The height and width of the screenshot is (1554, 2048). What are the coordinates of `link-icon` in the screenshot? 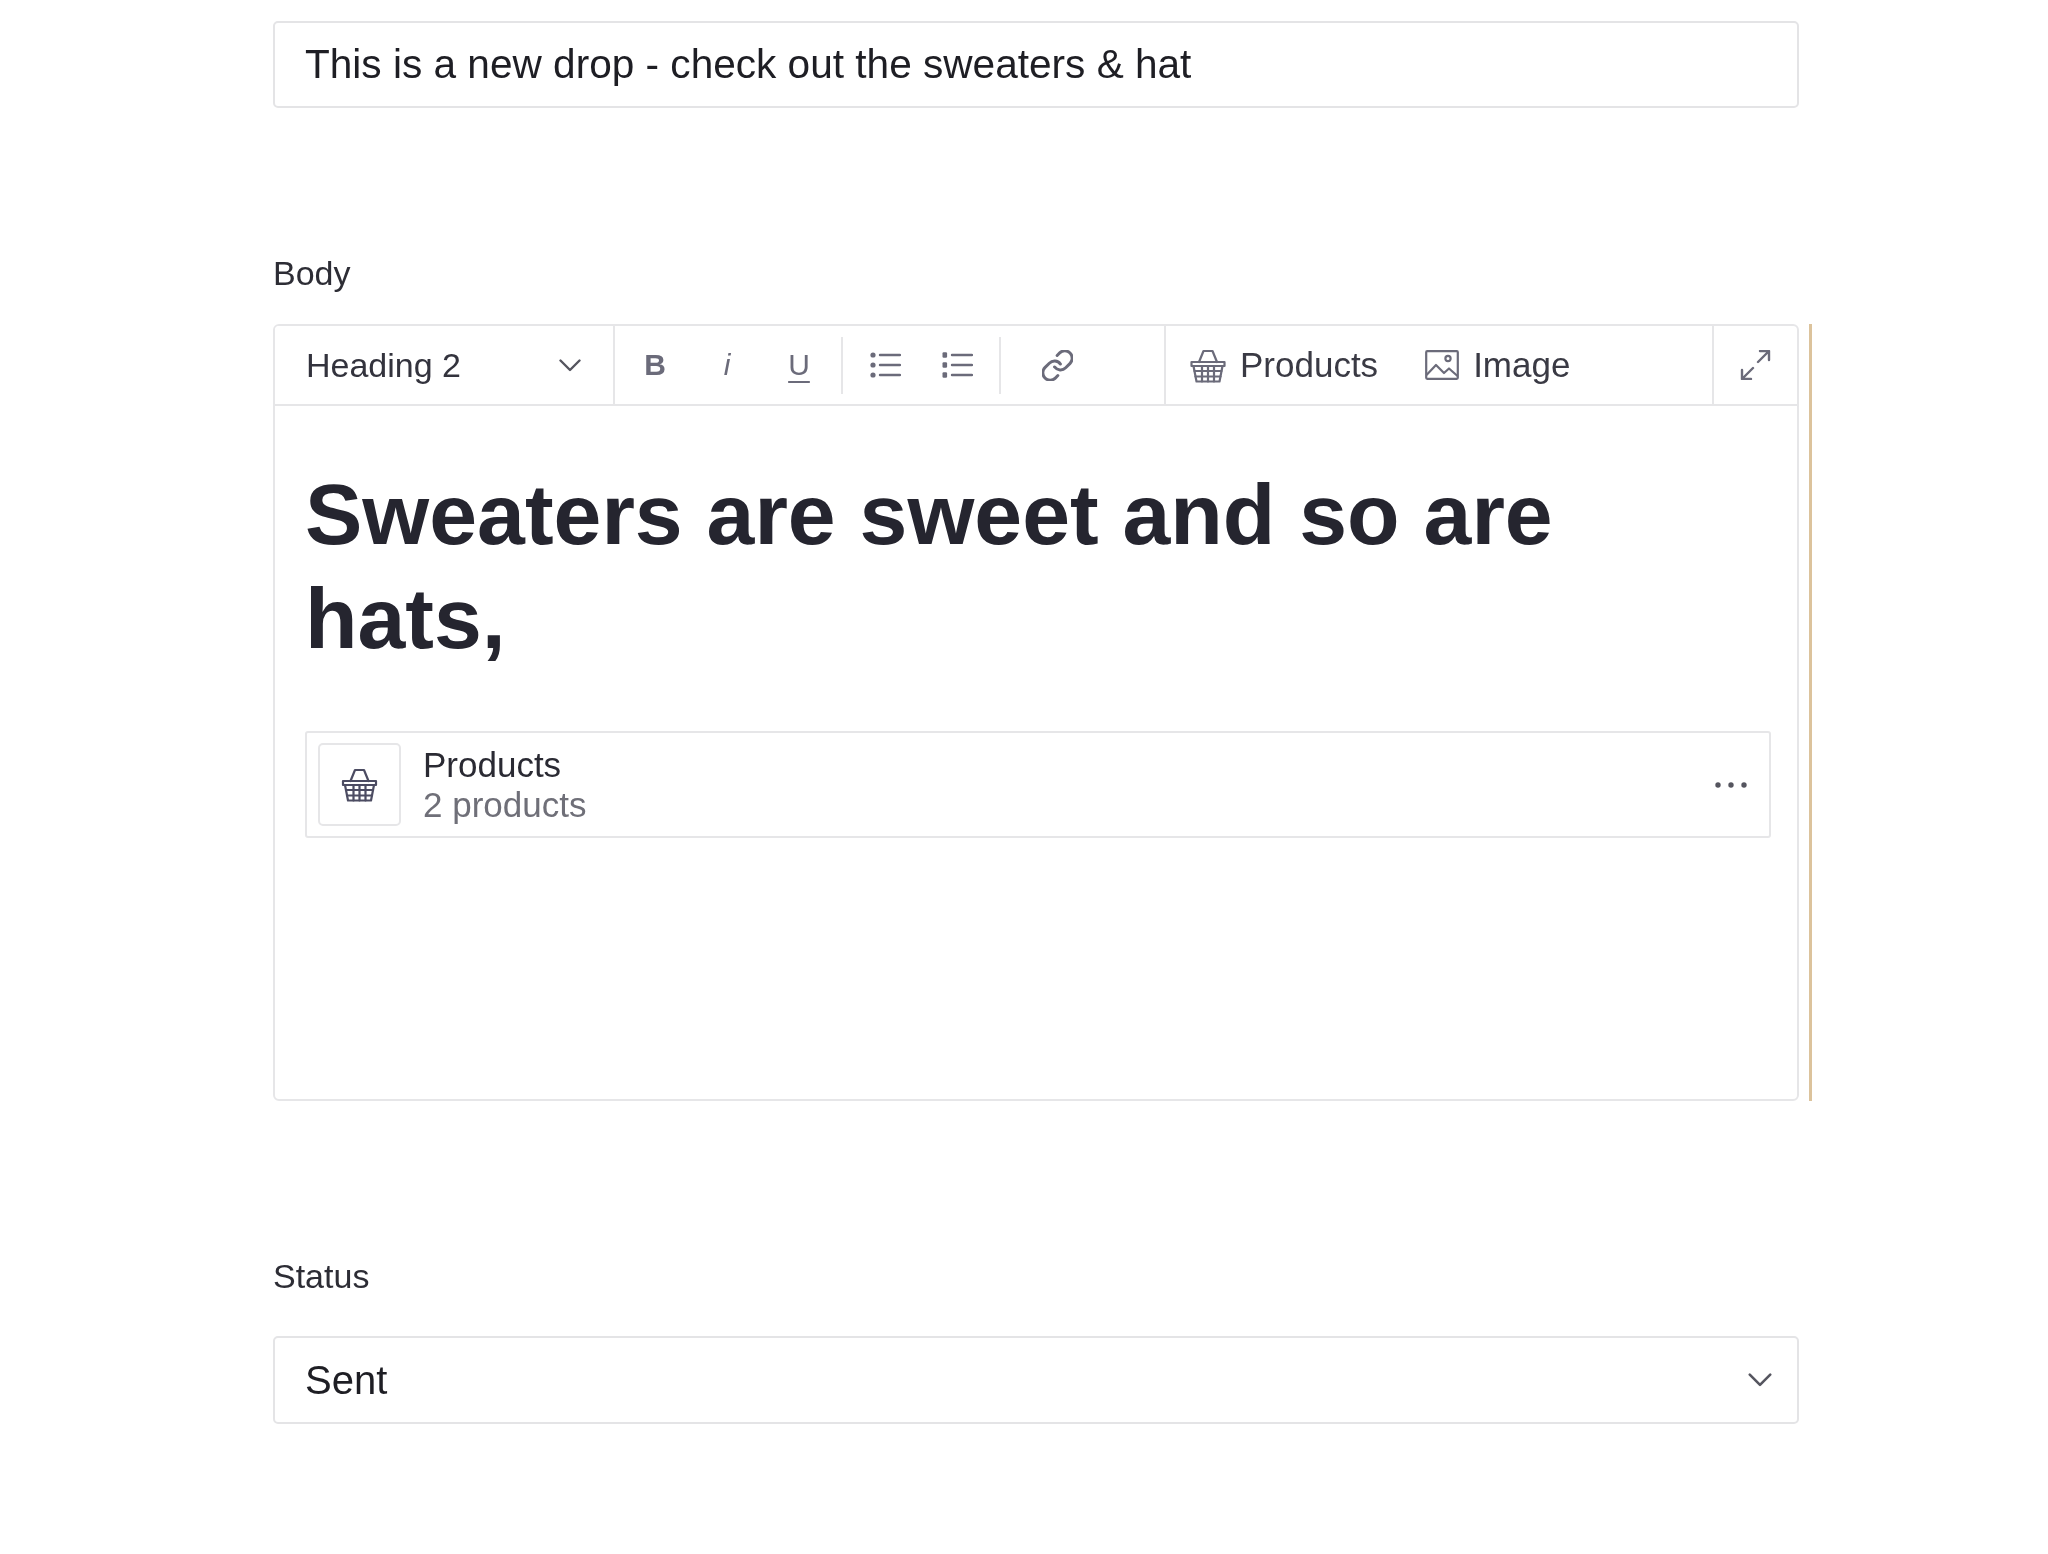 It's located at (1057, 365).